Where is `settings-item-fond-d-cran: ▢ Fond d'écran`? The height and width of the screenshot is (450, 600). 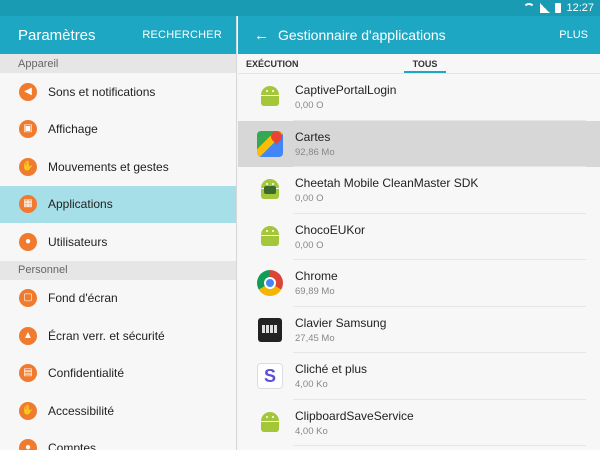 settings-item-fond-d-cran: ▢ Fond d'écran is located at coordinates (118, 299).